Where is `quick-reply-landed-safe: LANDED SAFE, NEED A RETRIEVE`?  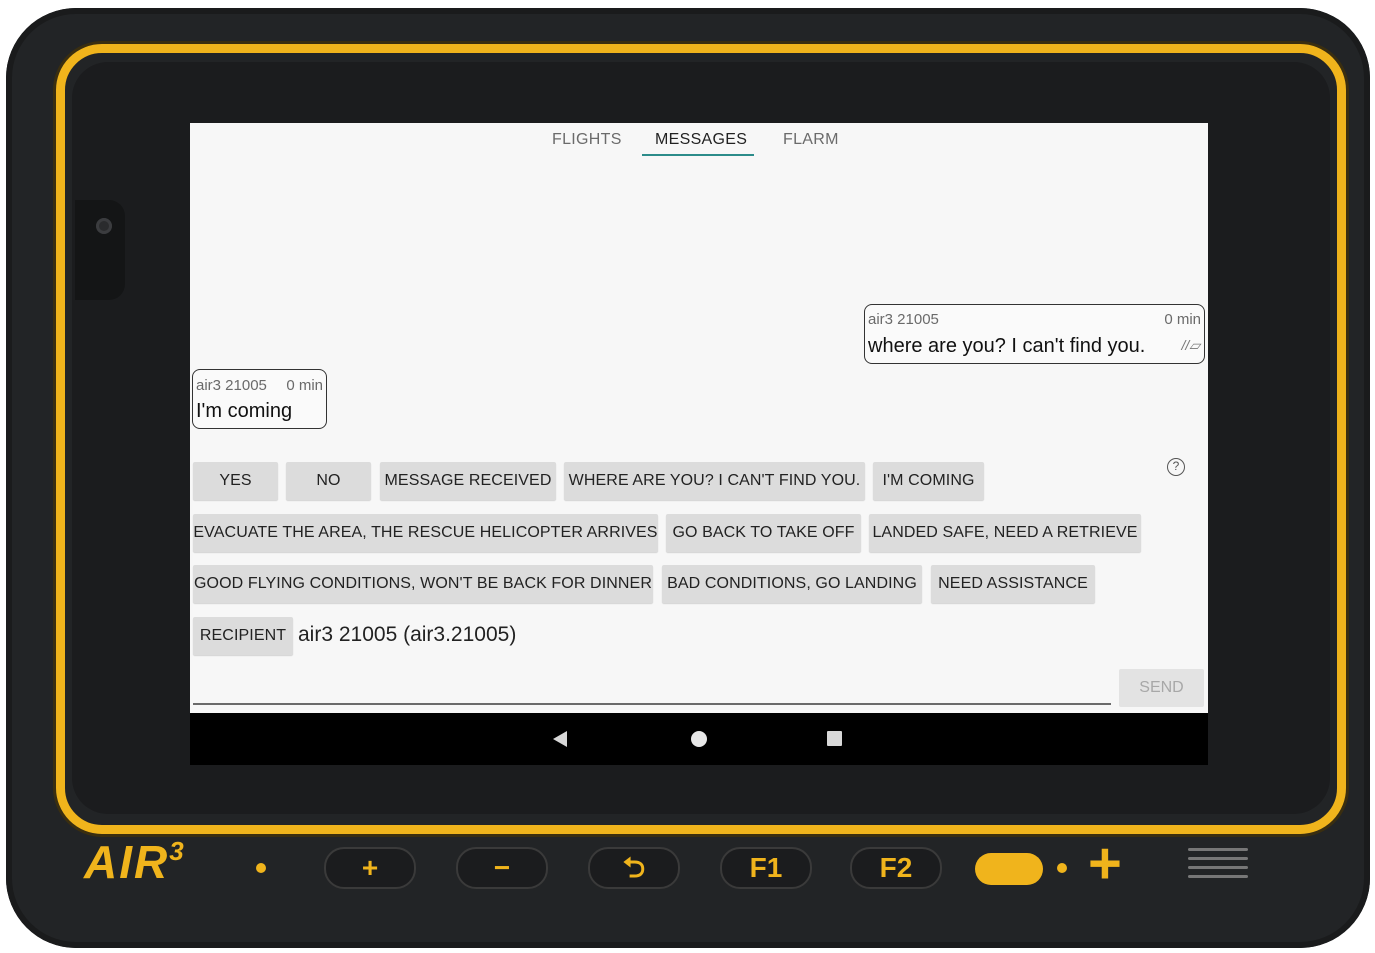 quick-reply-landed-safe: LANDED SAFE, NEED A RETRIEVE is located at coordinates (1005, 533).